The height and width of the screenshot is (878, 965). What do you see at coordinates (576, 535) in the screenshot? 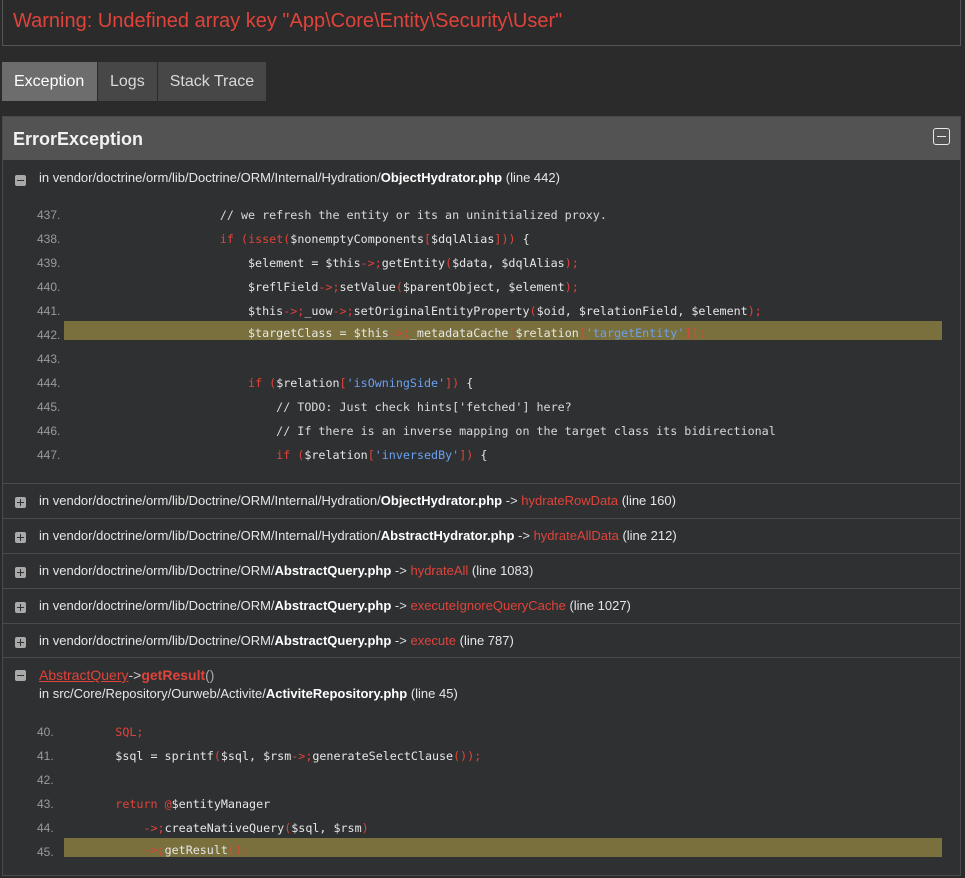
I see `frame-function: hydrateAllData` at bounding box center [576, 535].